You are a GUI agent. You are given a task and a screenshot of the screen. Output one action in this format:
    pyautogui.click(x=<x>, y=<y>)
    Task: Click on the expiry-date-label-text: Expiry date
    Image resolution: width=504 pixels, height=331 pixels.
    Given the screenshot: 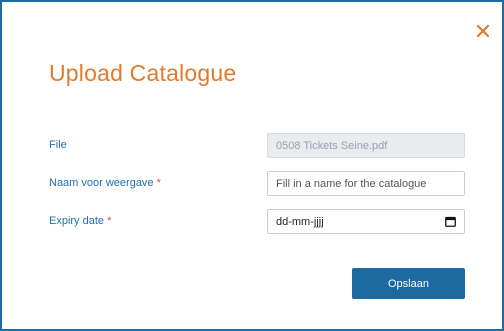 What is the action you would take?
    pyautogui.click(x=77, y=221)
    